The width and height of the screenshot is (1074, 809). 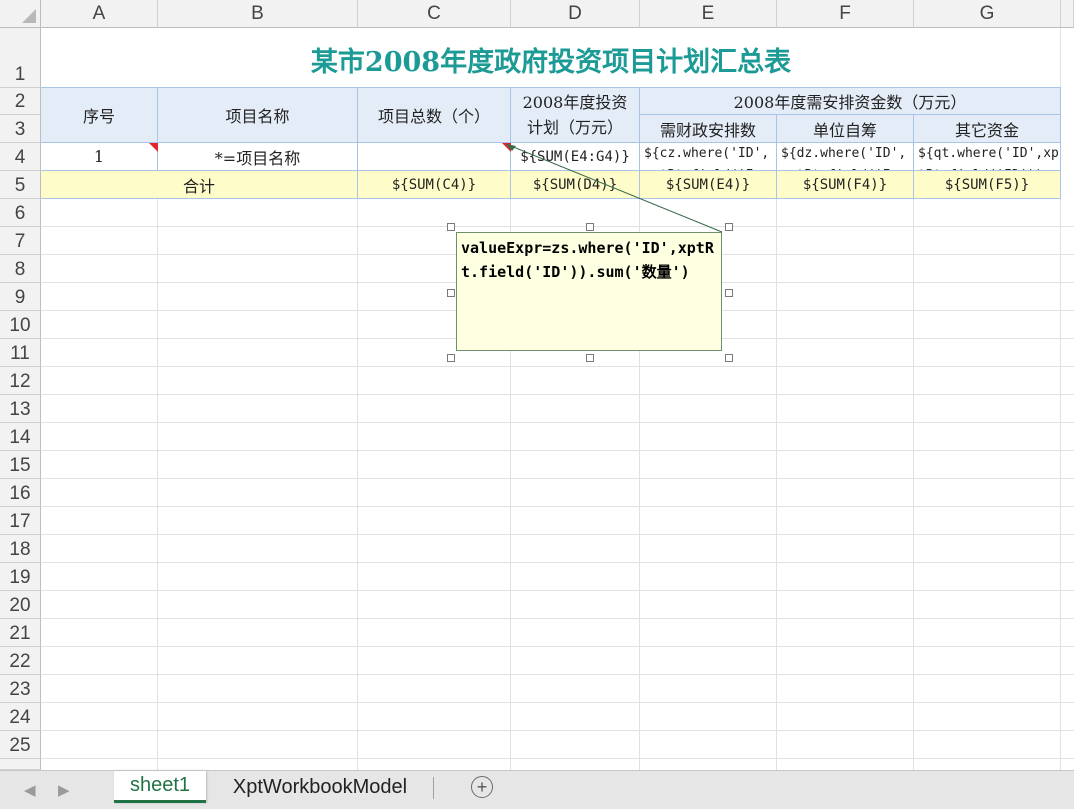 What do you see at coordinates (482, 787) in the screenshot?
I see `add-sheet-icon: +` at bounding box center [482, 787].